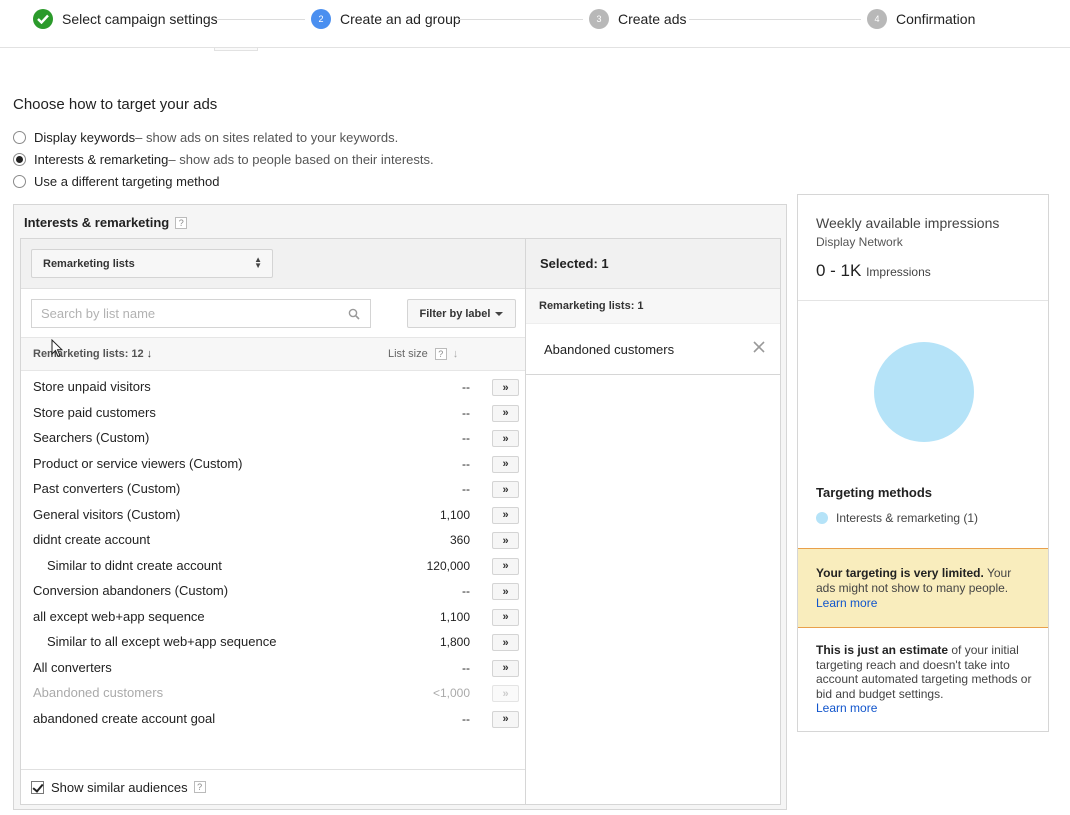 This screenshot has width=1070, height=815. I want to click on show-similar-toggle: Show similar audiences ?, so click(273, 786).